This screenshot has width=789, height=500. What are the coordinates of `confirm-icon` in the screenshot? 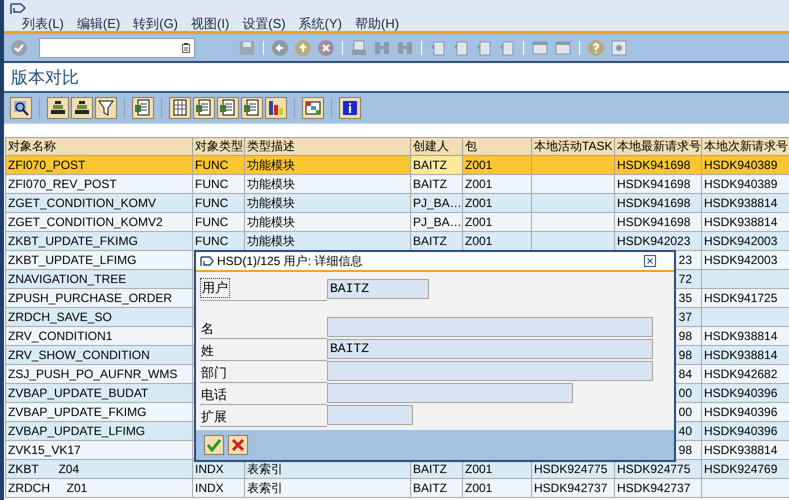 It's located at (214, 445).